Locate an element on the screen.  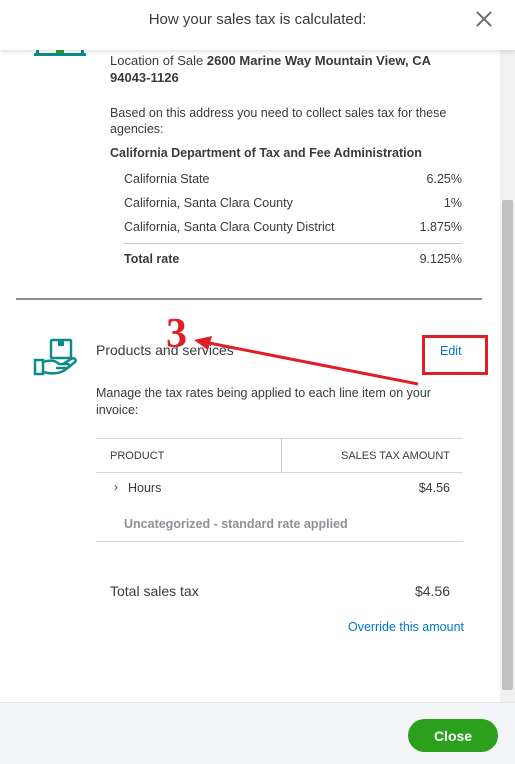
rate-label: California, Santa Clara County is located at coordinates (208, 203).